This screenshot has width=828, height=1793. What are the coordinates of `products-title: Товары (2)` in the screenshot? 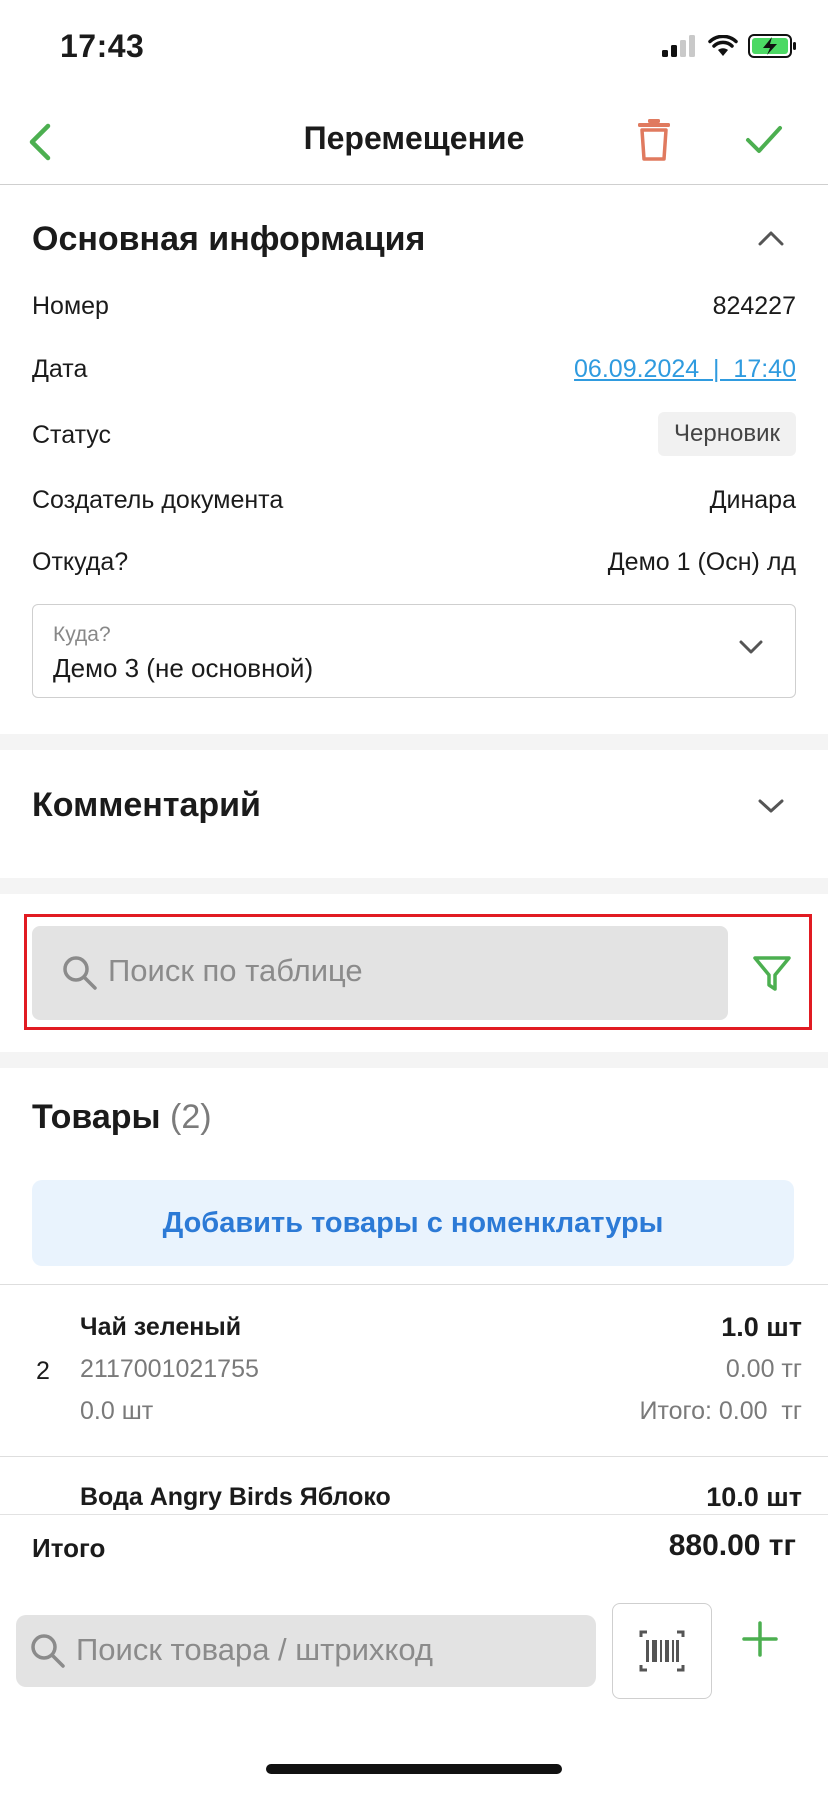 It's located at (122, 1117).